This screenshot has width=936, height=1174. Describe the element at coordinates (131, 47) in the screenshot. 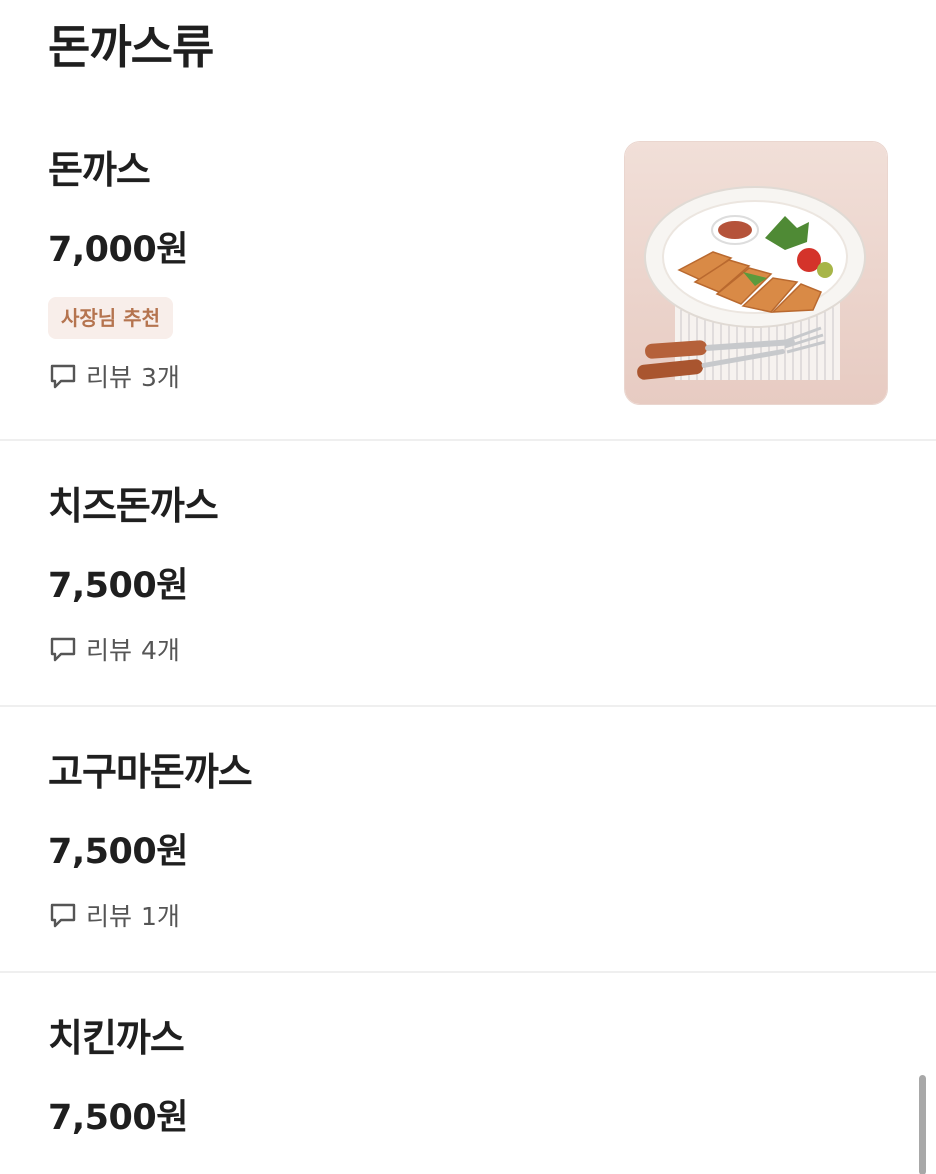

I see `category-title: 돈까스류` at that location.